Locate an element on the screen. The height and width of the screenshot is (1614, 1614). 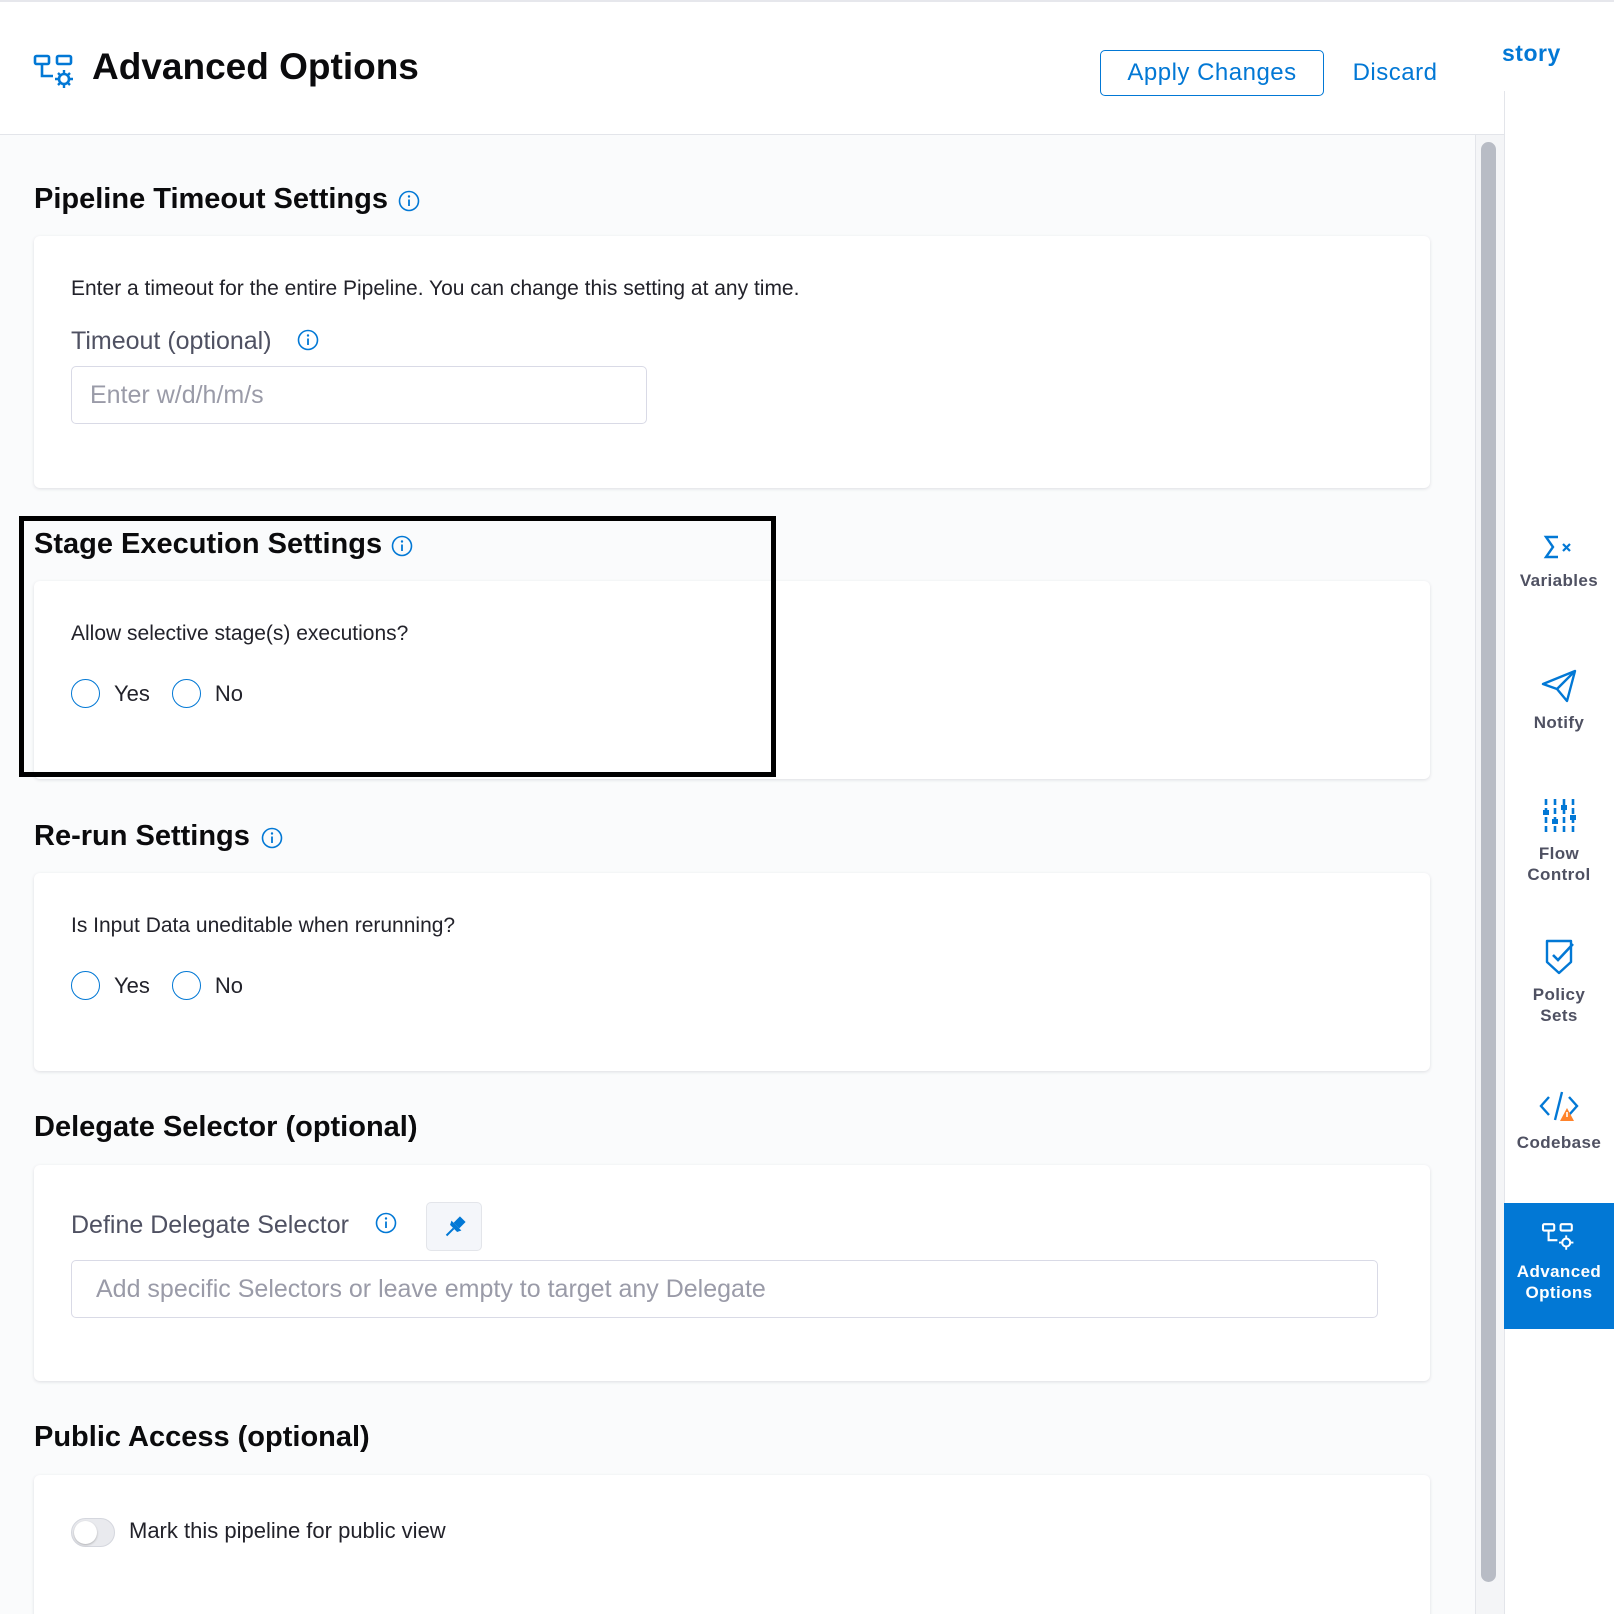
timeout-card is located at coordinates (732, 362).